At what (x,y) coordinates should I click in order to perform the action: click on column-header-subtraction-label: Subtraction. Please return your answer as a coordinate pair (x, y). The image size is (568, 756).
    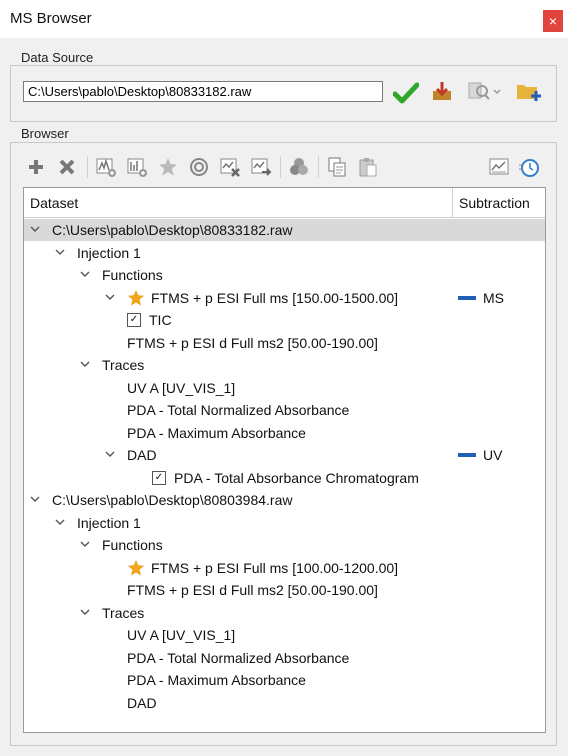
    Looking at the image, I should click on (494, 203).